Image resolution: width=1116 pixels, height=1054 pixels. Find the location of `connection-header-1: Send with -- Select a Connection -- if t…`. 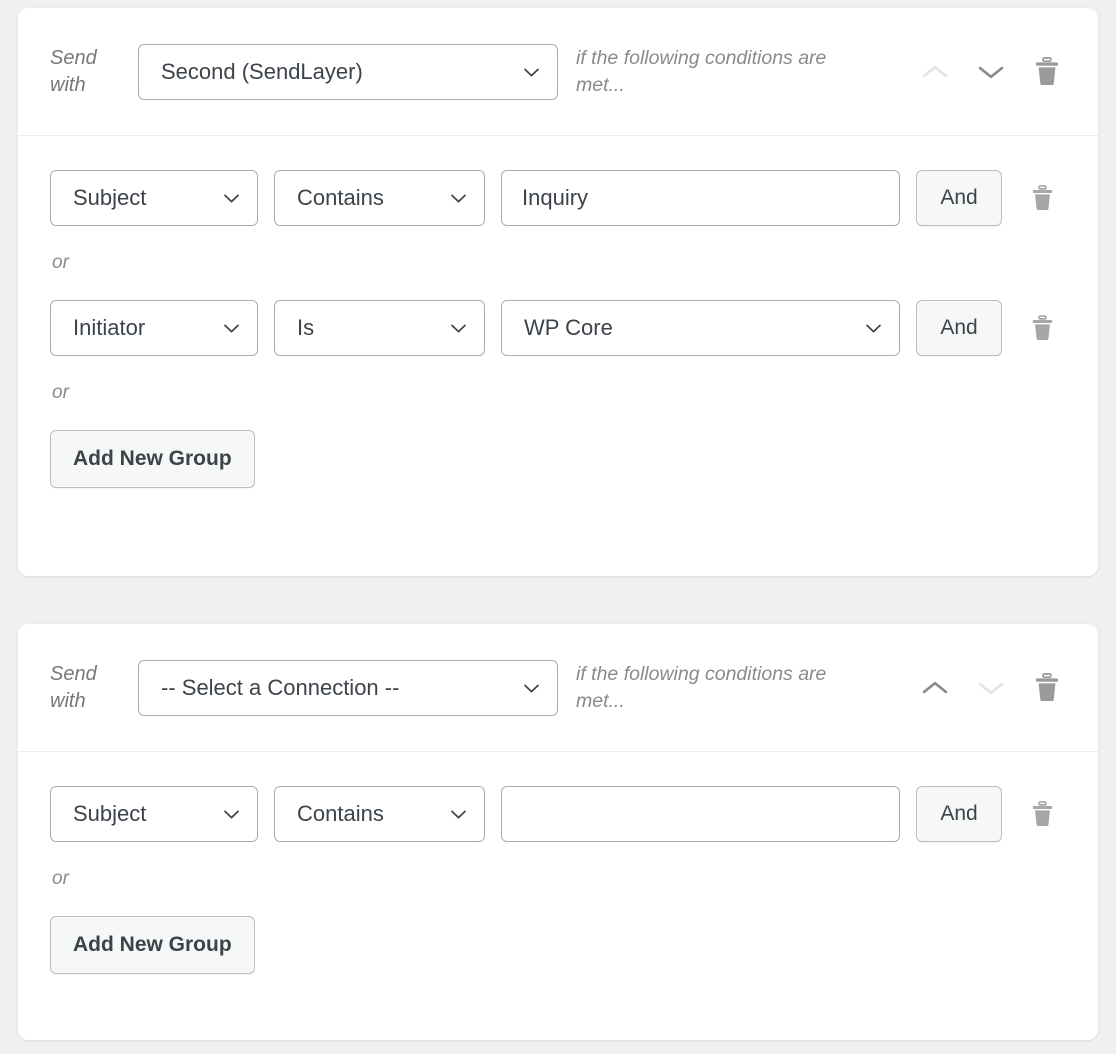

connection-header-1: Send with -- Select a Connection -- if t… is located at coordinates (558, 688).